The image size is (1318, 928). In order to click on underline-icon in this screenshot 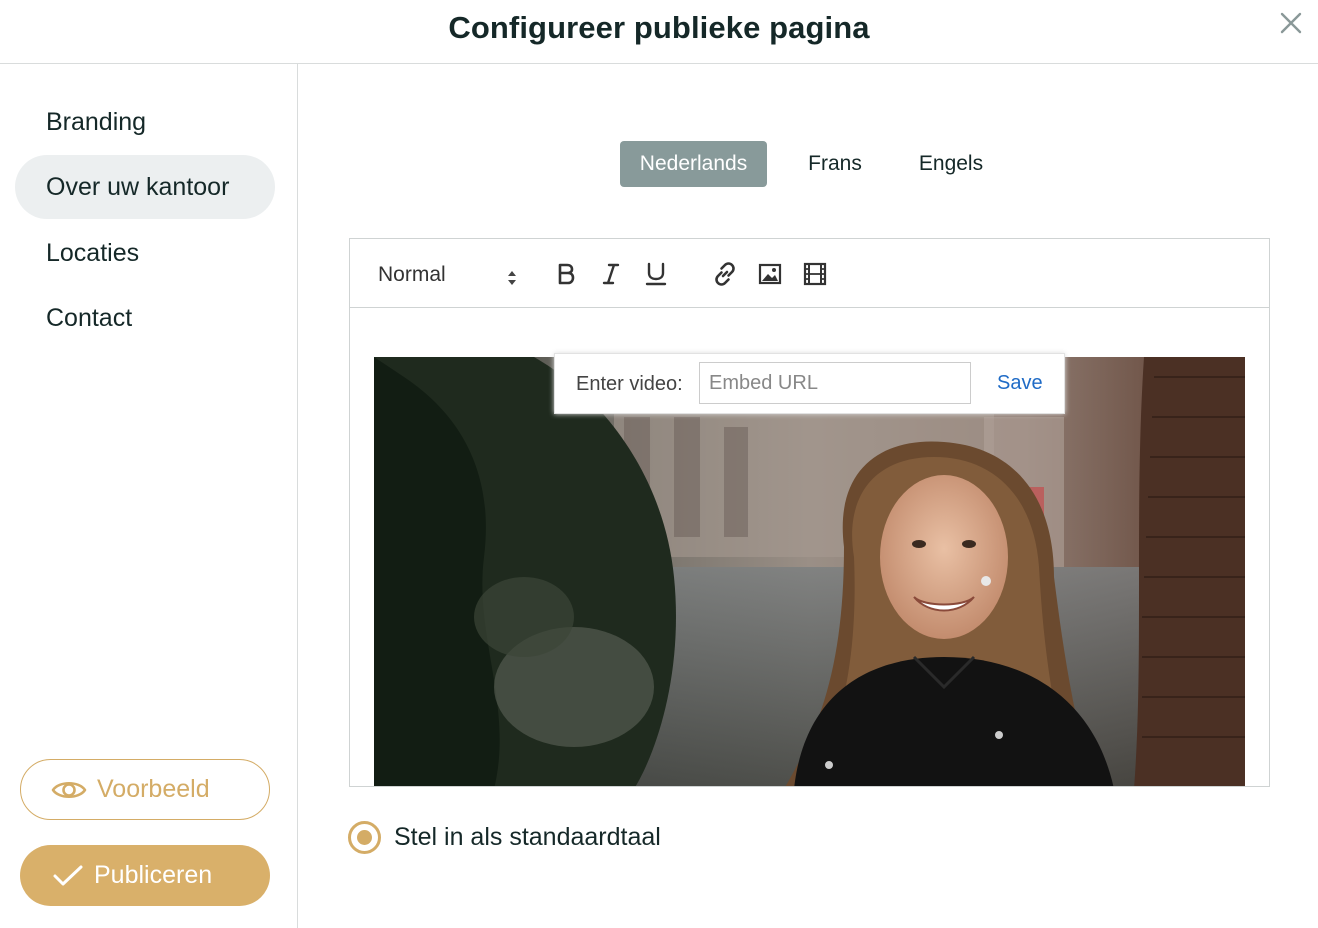, I will do `click(656, 274)`.